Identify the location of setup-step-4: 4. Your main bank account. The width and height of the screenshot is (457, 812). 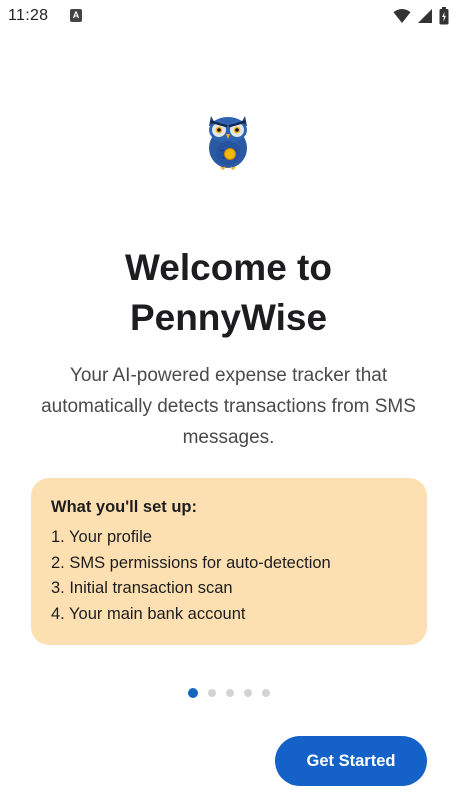
(148, 613).